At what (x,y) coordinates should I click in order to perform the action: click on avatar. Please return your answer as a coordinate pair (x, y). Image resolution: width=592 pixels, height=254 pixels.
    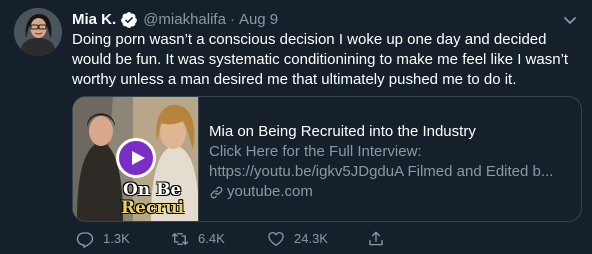
    Looking at the image, I should click on (38, 32).